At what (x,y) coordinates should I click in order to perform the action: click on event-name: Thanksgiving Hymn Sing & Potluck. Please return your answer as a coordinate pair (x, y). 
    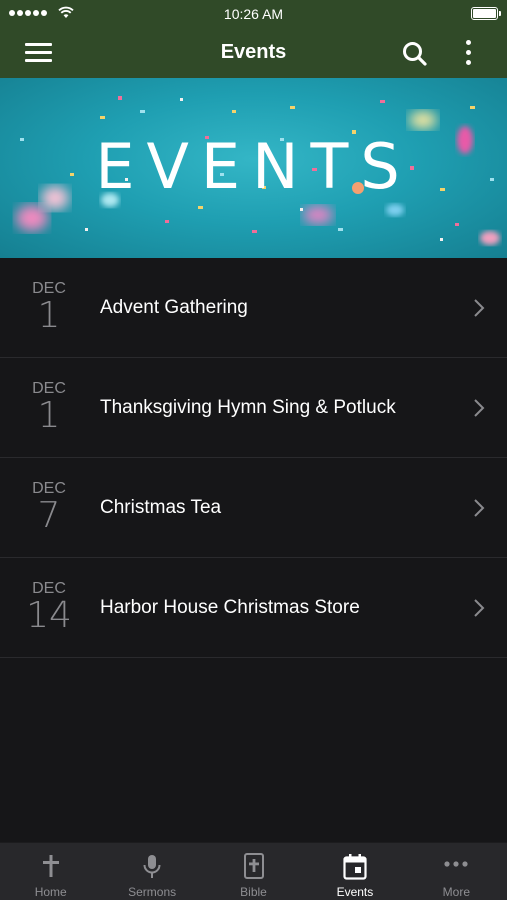
    Looking at the image, I should click on (248, 407).